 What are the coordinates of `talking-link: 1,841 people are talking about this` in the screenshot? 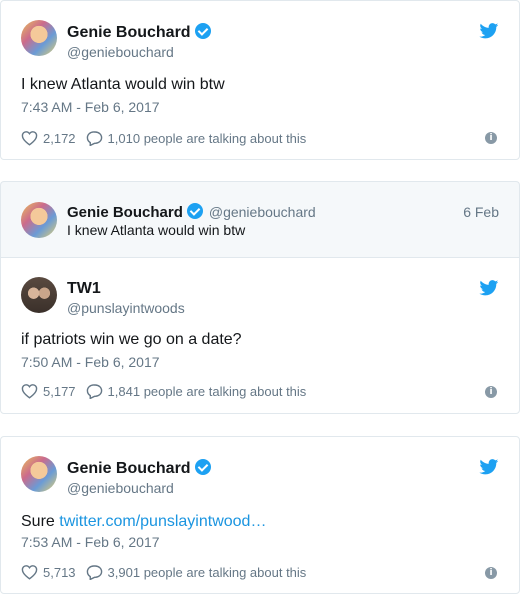 It's located at (196, 391).